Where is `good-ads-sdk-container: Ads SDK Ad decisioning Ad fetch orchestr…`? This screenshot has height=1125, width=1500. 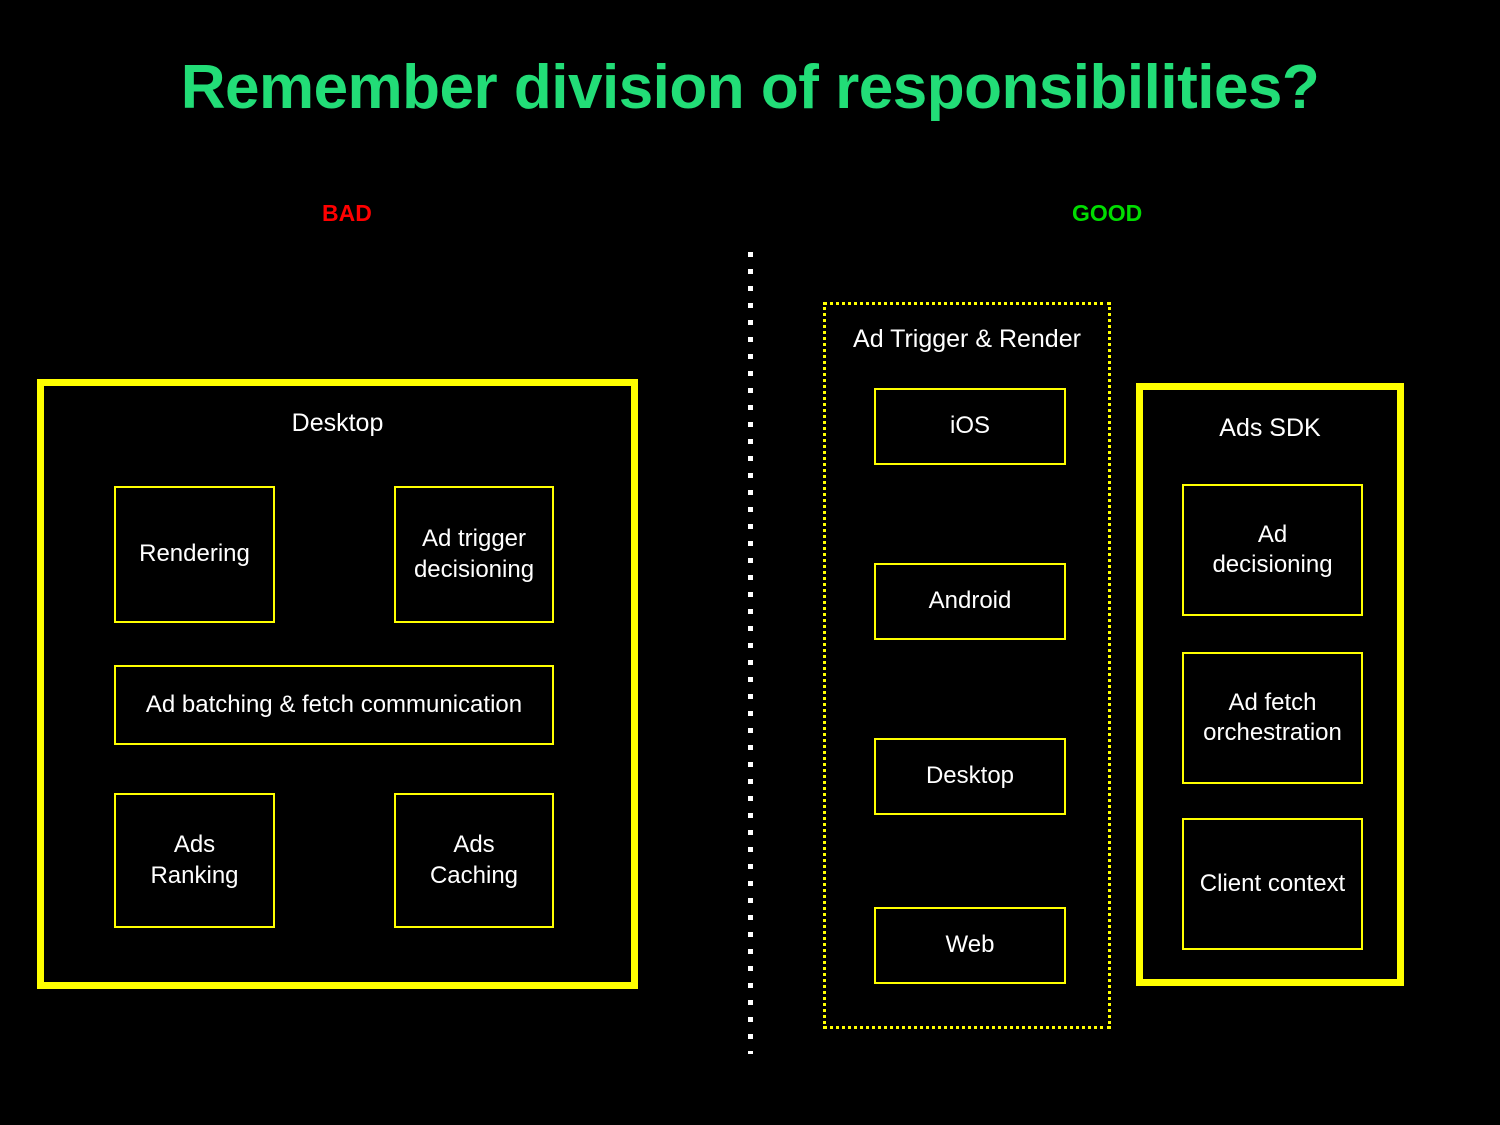 good-ads-sdk-container: Ads SDK Ad decisioning Ad fetch orchestr… is located at coordinates (1270, 684).